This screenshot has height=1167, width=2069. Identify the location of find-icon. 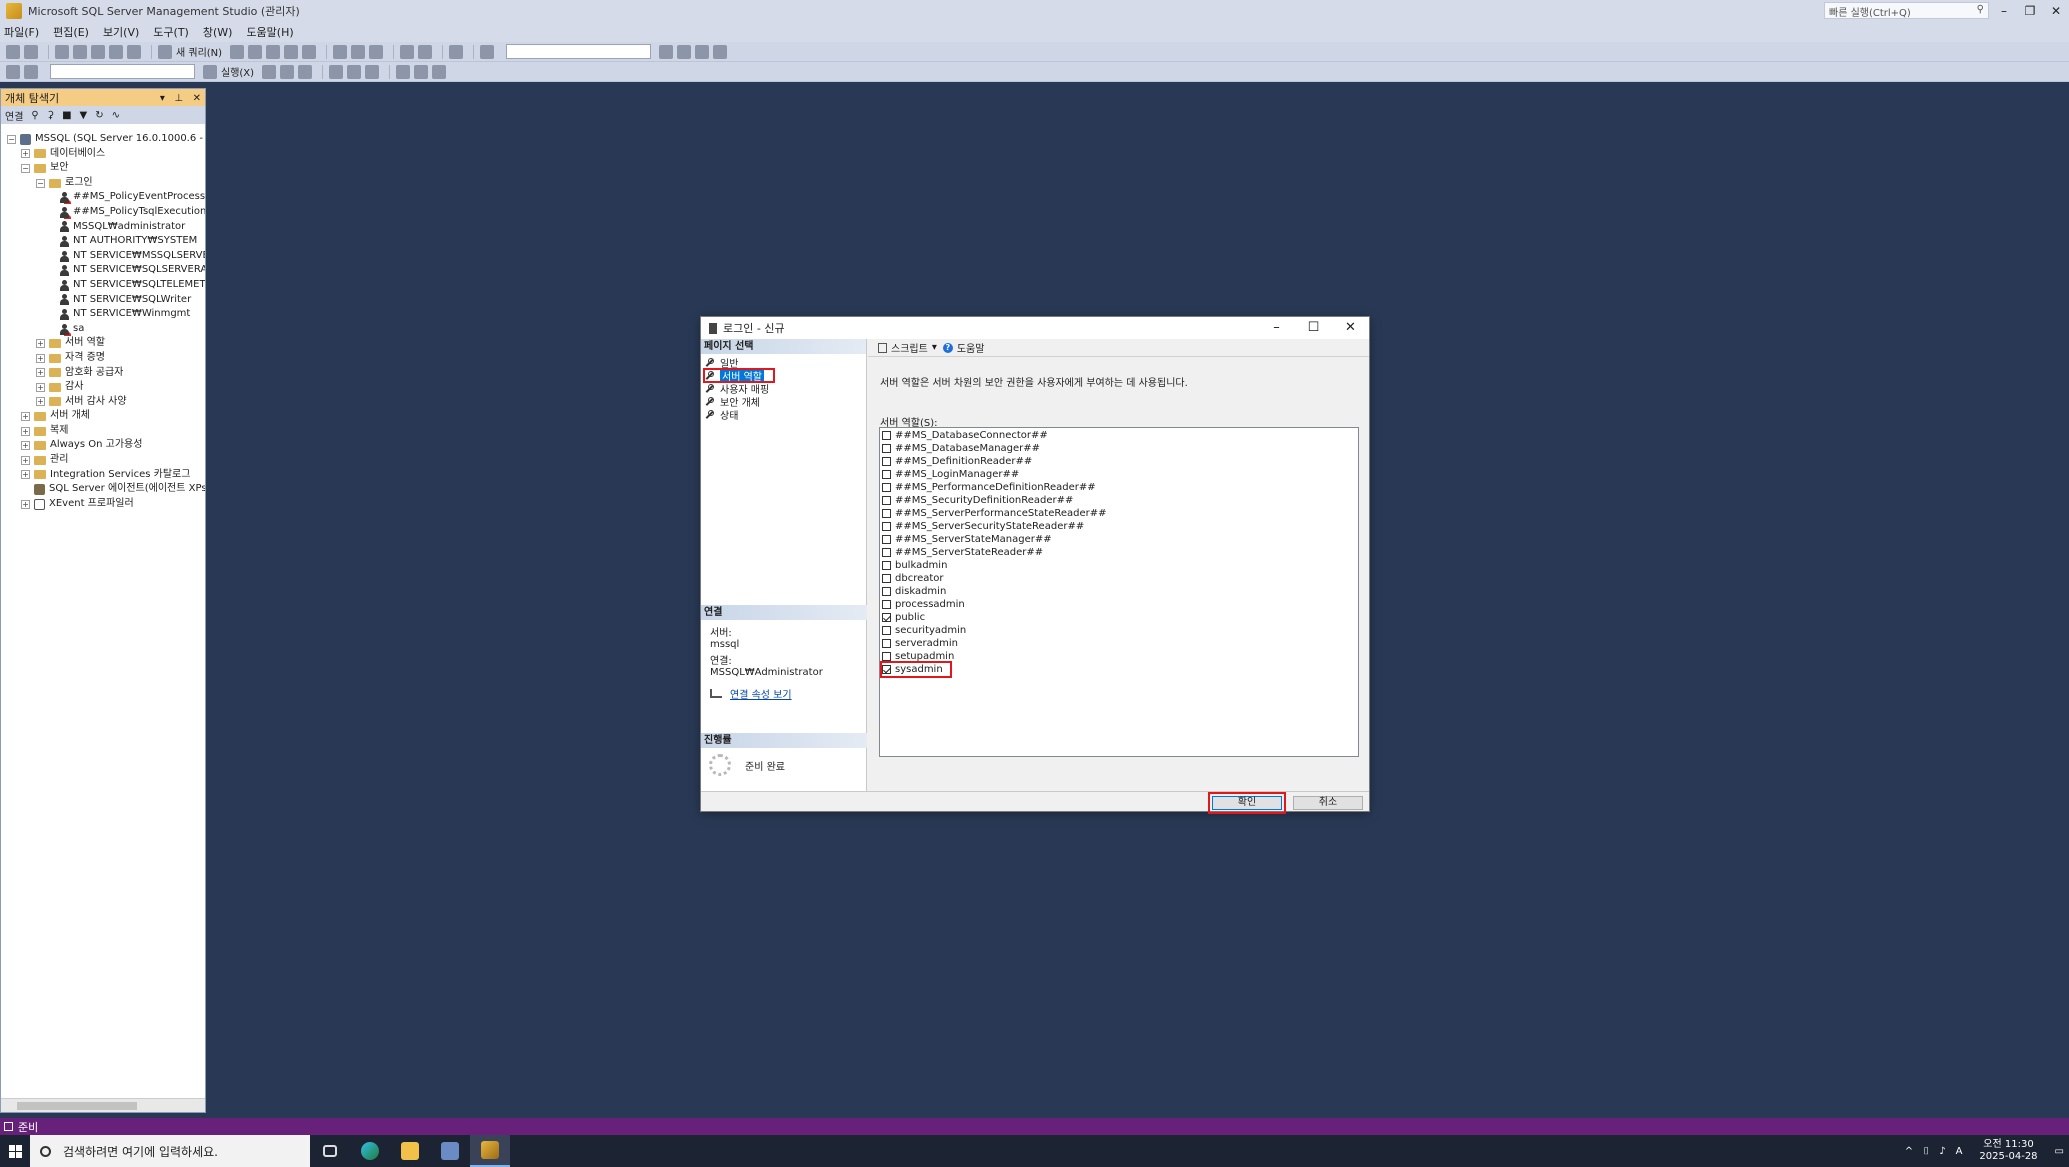
(487, 51).